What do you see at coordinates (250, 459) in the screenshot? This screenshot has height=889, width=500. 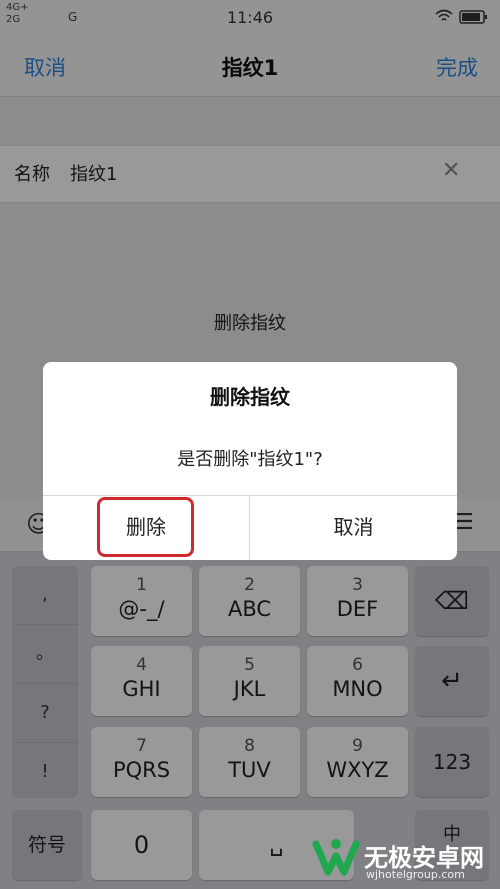 I see `dialog-message: 是否删除"指纹1"?` at bounding box center [250, 459].